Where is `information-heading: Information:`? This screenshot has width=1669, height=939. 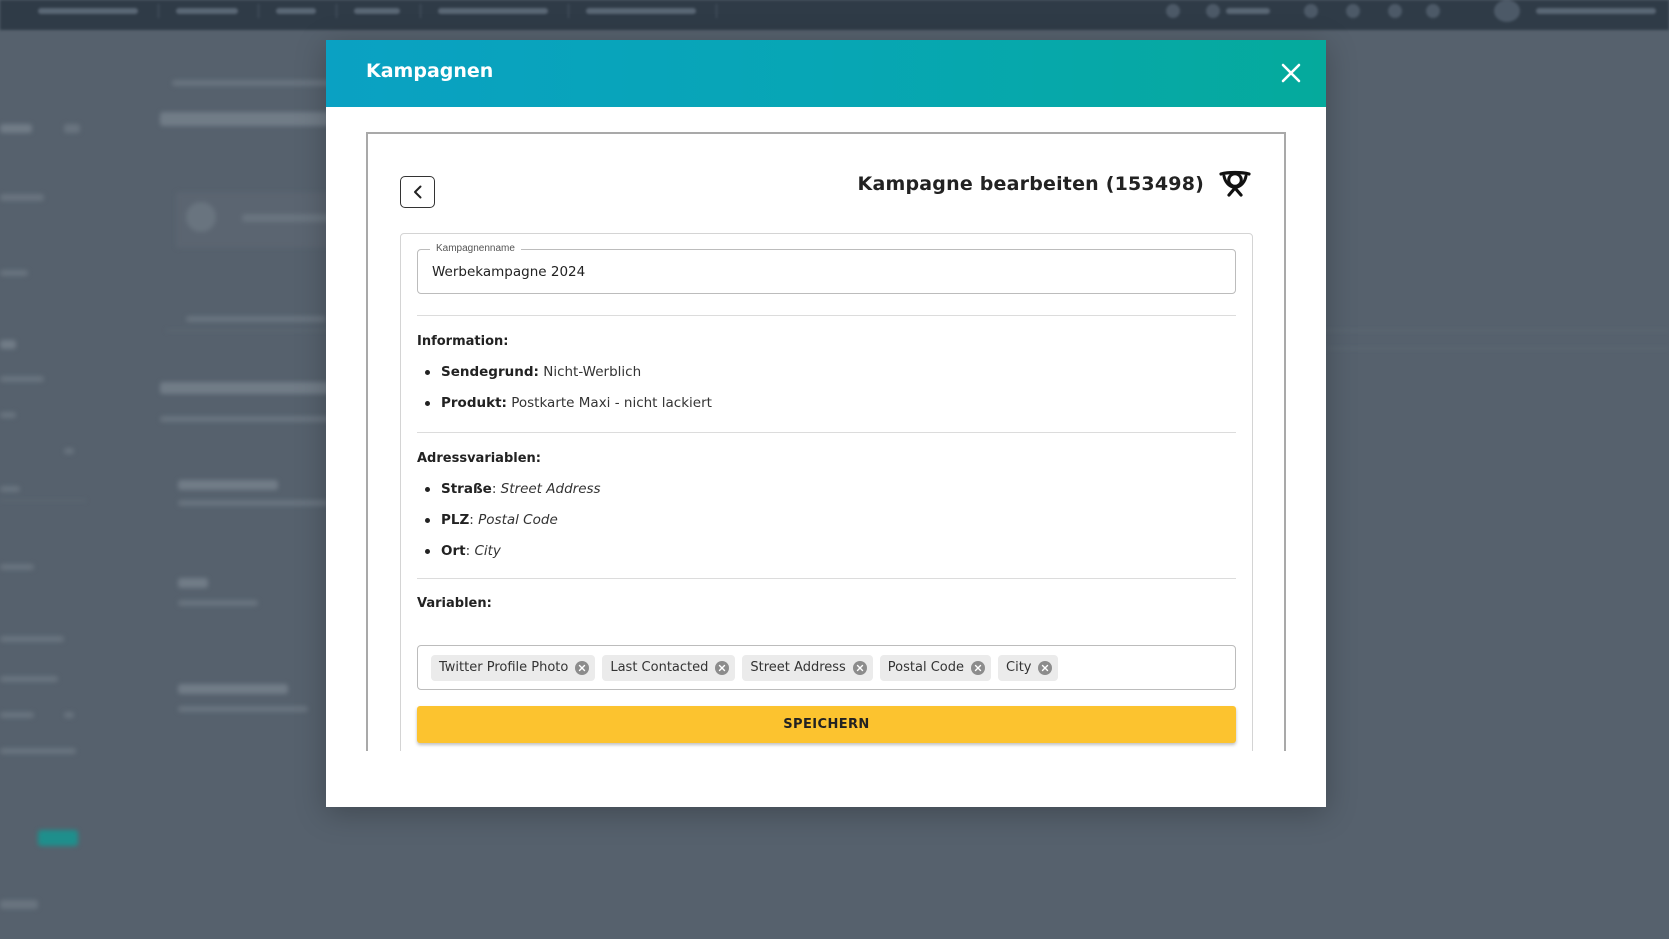
information-heading: Information: is located at coordinates (463, 341).